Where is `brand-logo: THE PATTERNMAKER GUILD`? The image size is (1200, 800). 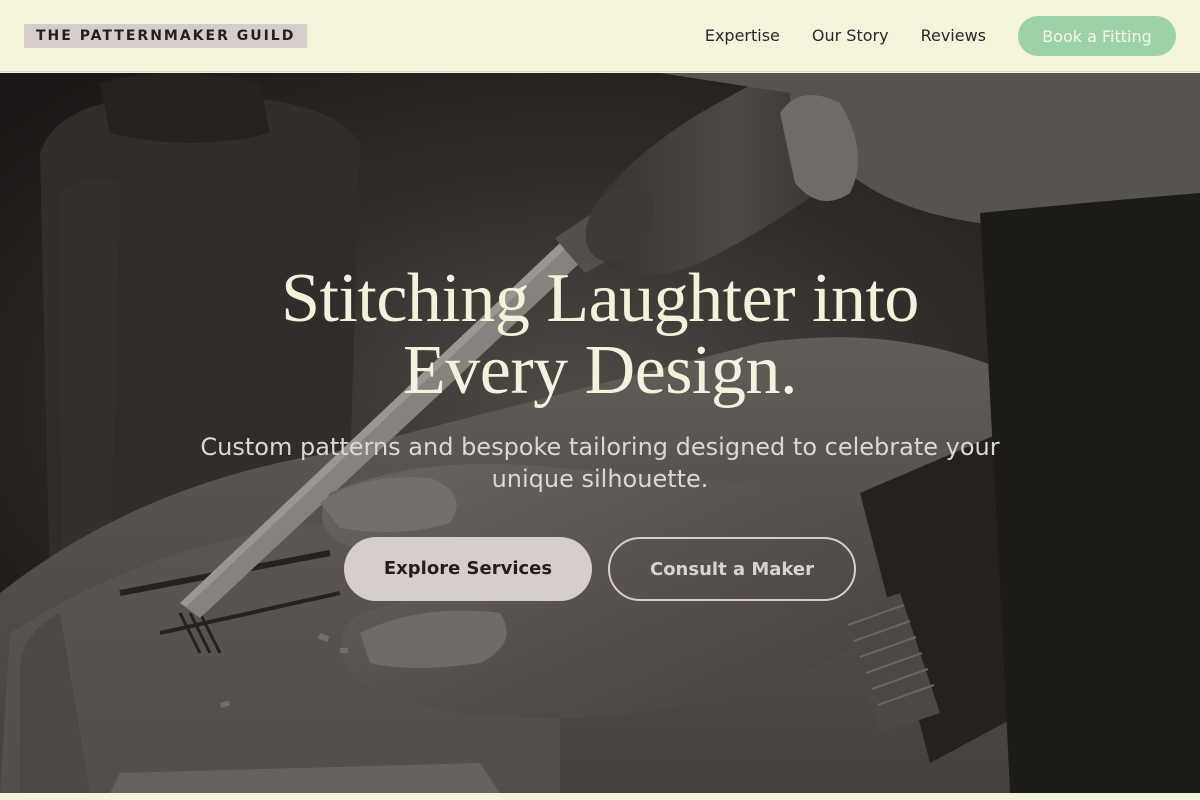
brand-logo: THE PATTERNMAKER GUILD is located at coordinates (166, 36).